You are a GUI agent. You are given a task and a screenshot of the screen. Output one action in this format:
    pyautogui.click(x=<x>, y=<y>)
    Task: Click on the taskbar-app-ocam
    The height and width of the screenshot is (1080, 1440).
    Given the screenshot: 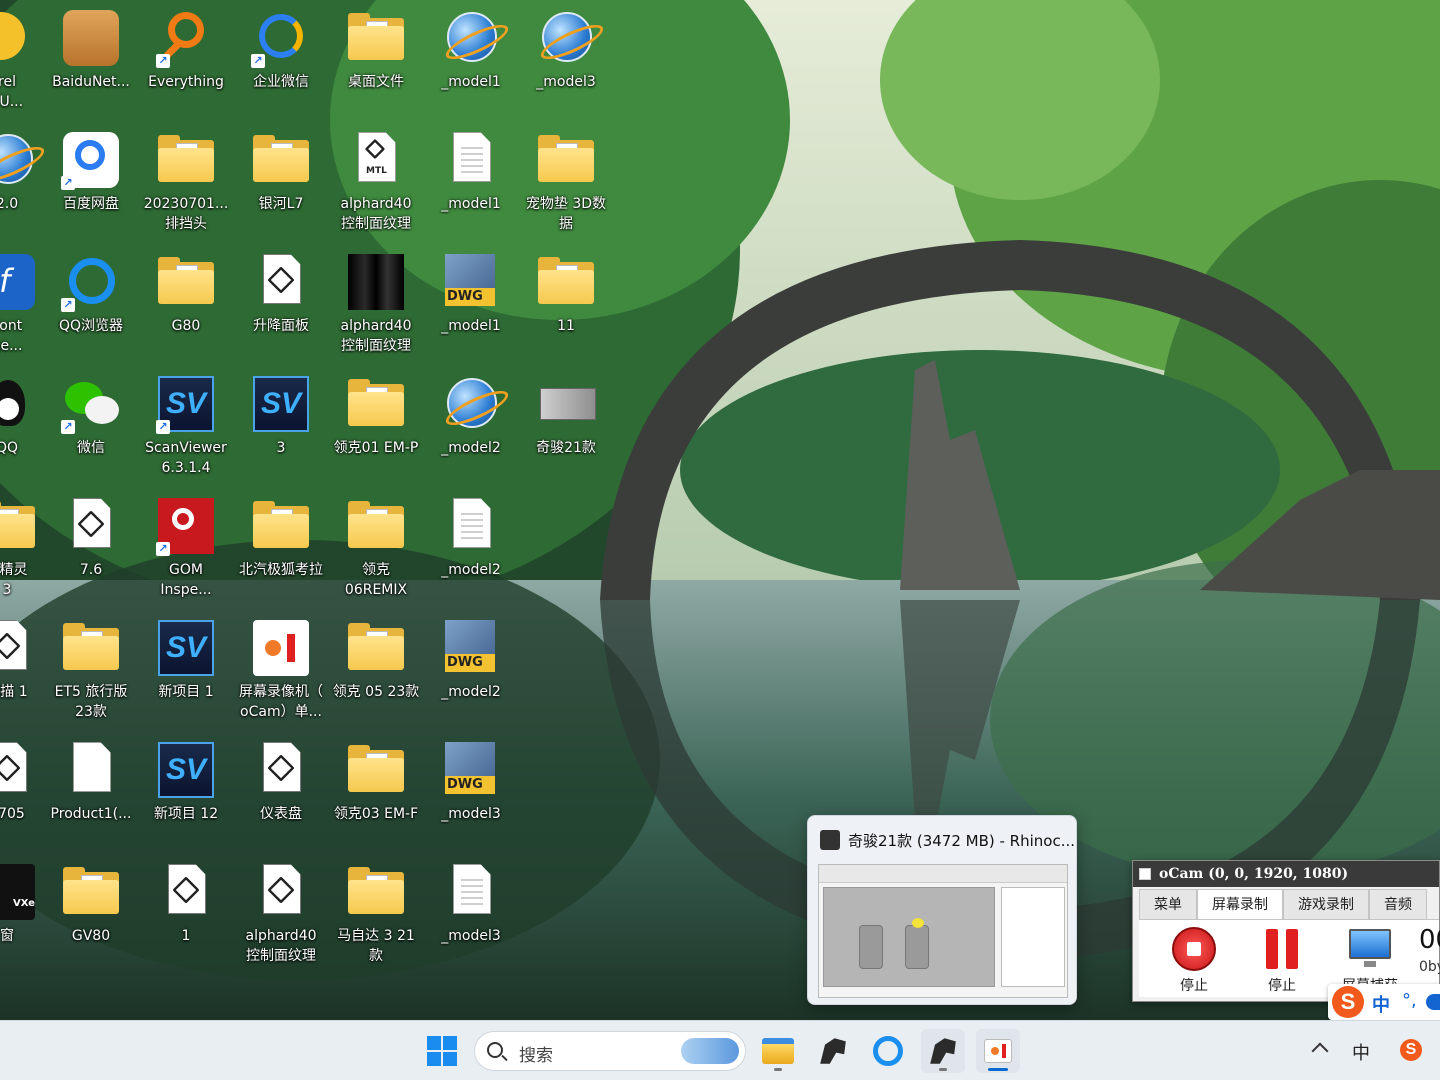 What is the action you would take?
    pyautogui.click(x=998, y=1051)
    